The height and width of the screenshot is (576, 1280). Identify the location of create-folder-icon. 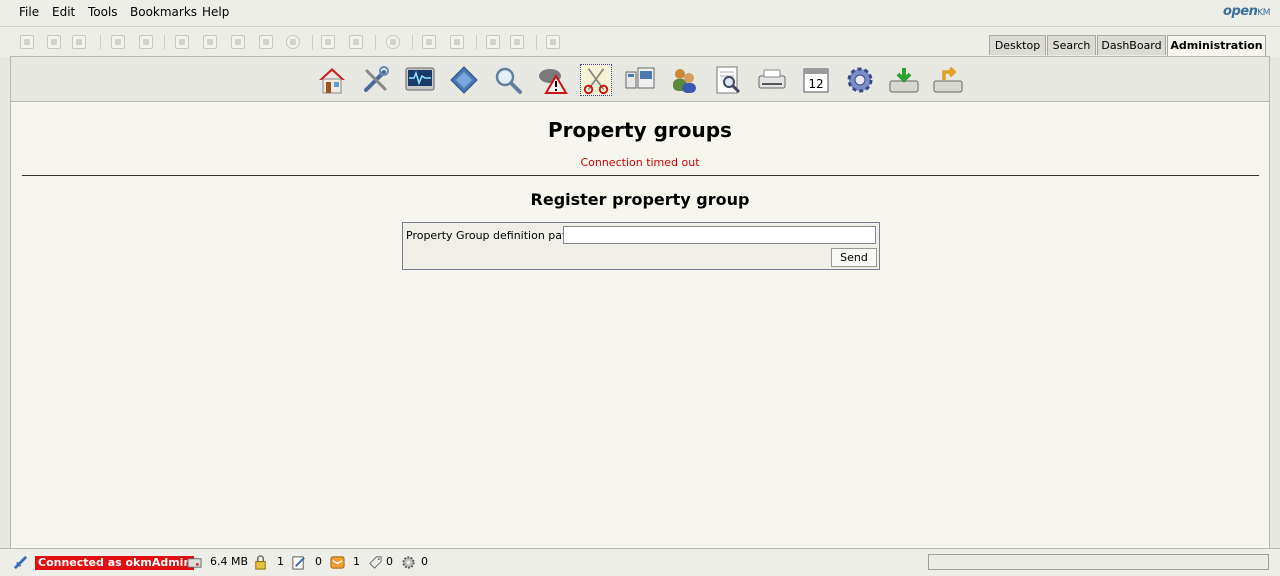
(27, 42).